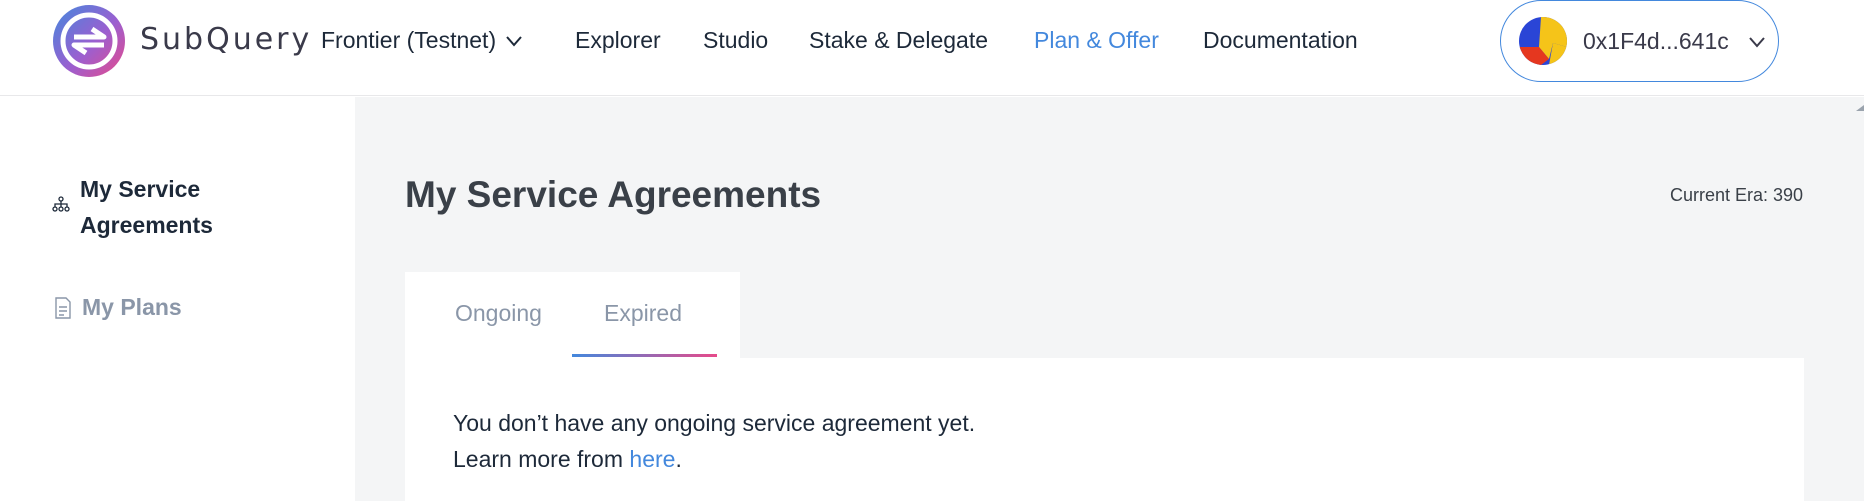 This screenshot has width=1864, height=501. Describe the element at coordinates (1543, 41) in the screenshot. I see `avatar` at that location.